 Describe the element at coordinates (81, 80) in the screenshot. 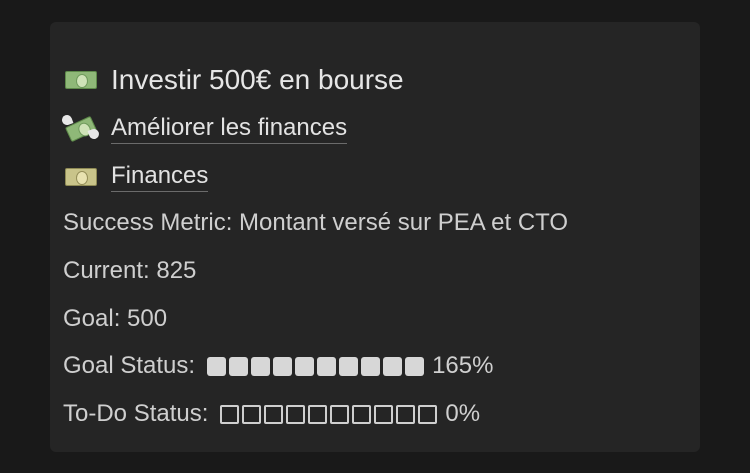

I see `euro-banknote-icon` at that location.